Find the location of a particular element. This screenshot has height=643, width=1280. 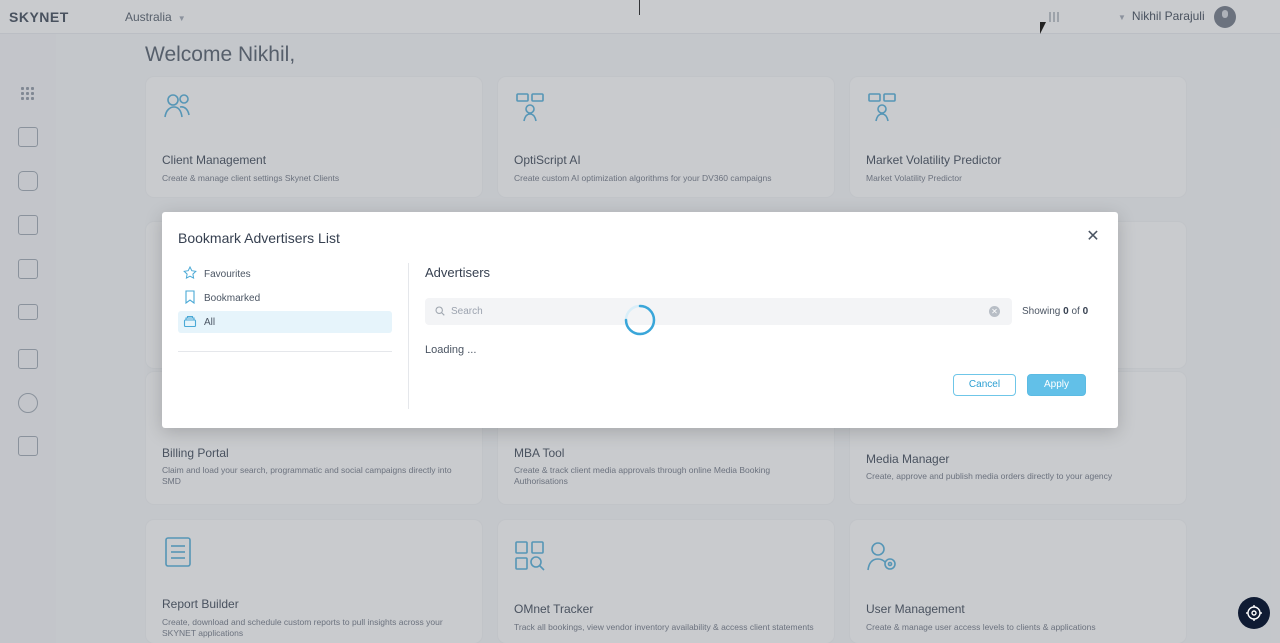

advertisers-heading: Advertisers is located at coordinates (458, 272).